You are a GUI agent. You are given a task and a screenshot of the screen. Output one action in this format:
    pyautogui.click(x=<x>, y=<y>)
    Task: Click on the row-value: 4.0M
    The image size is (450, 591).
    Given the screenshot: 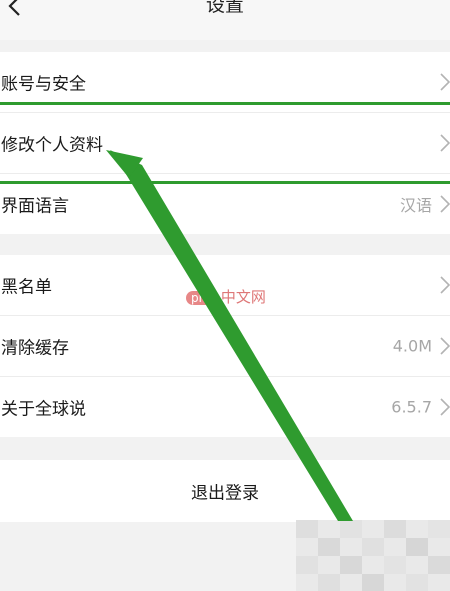 What is the action you would take?
    pyautogui.click(x=412, y=346)
    